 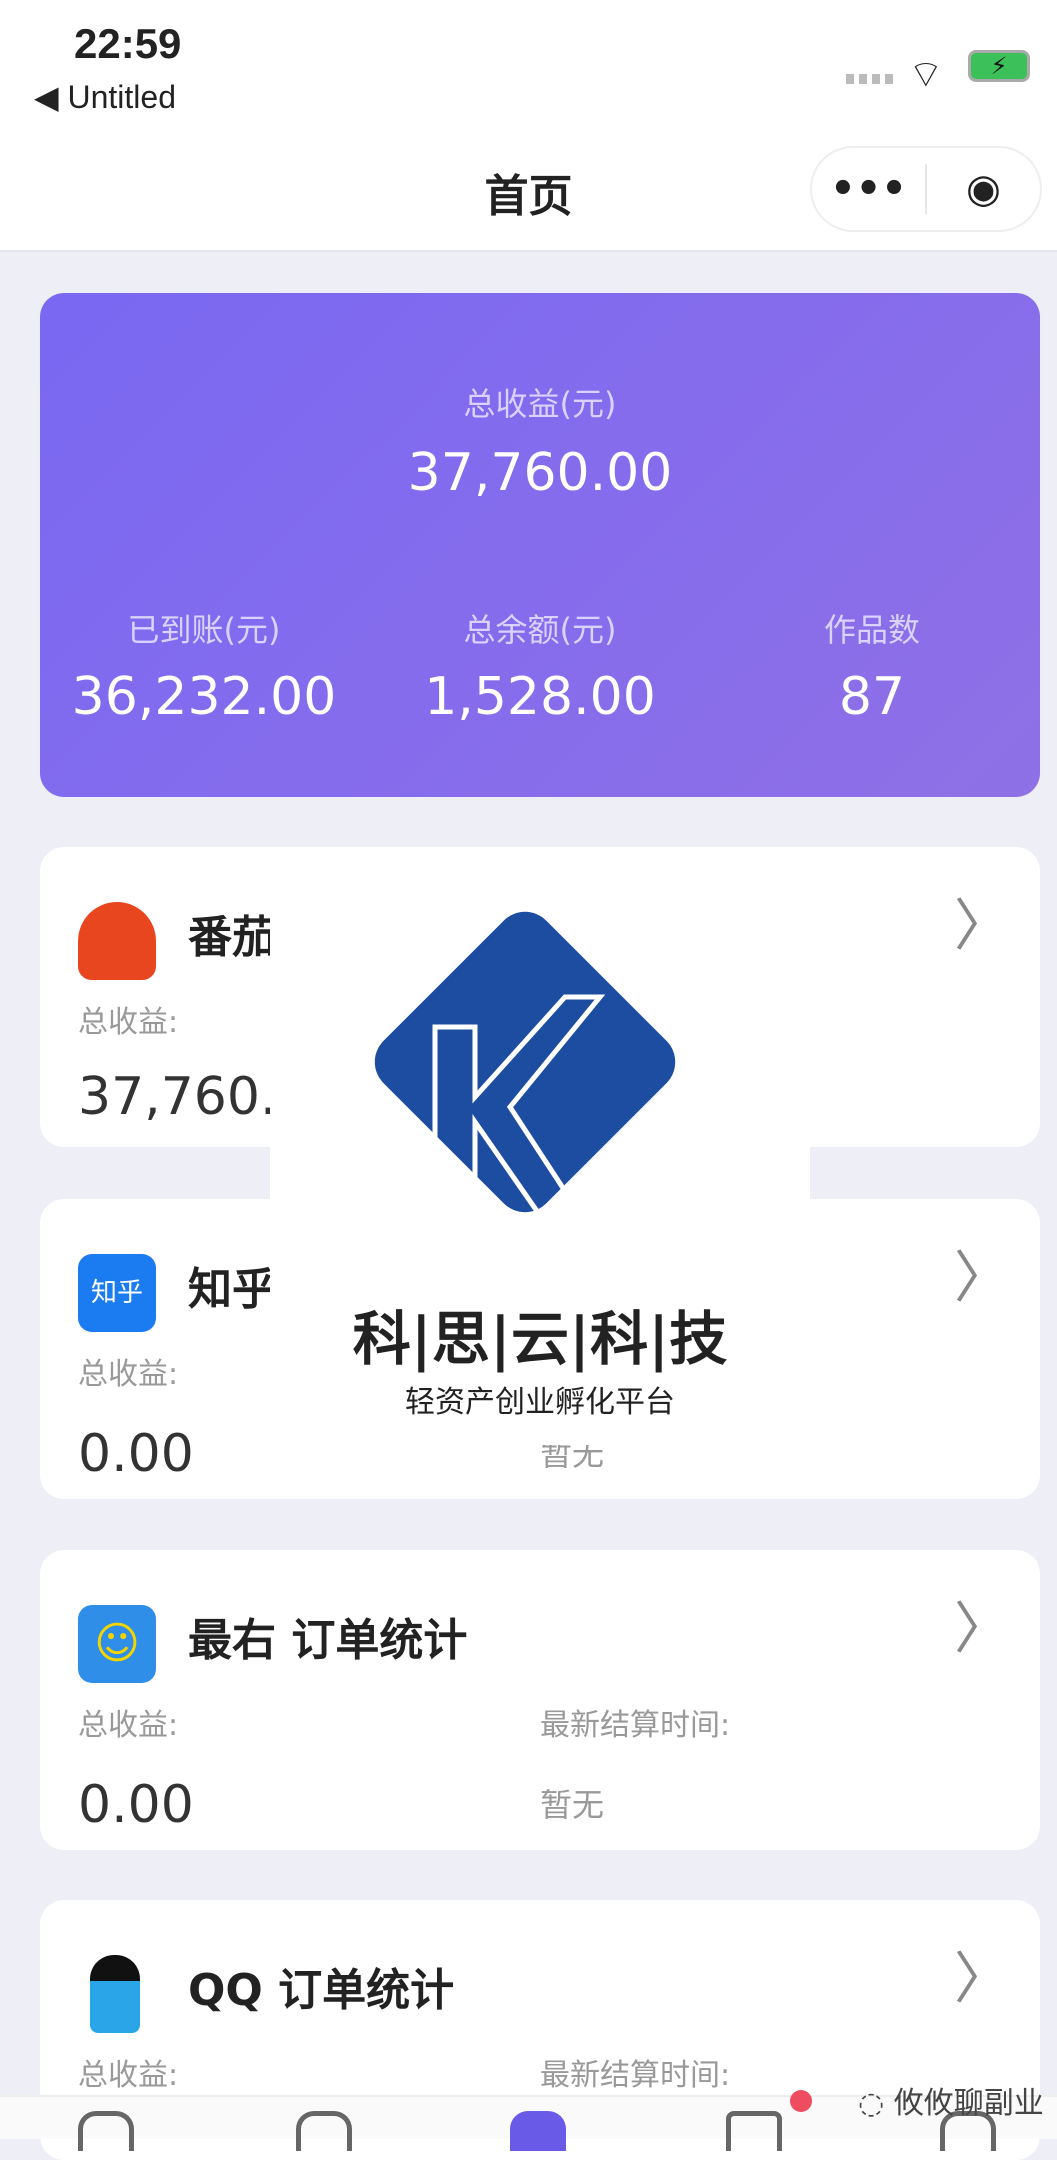 I want to click on tab-discover-icon, so click(x=324, y=2131).